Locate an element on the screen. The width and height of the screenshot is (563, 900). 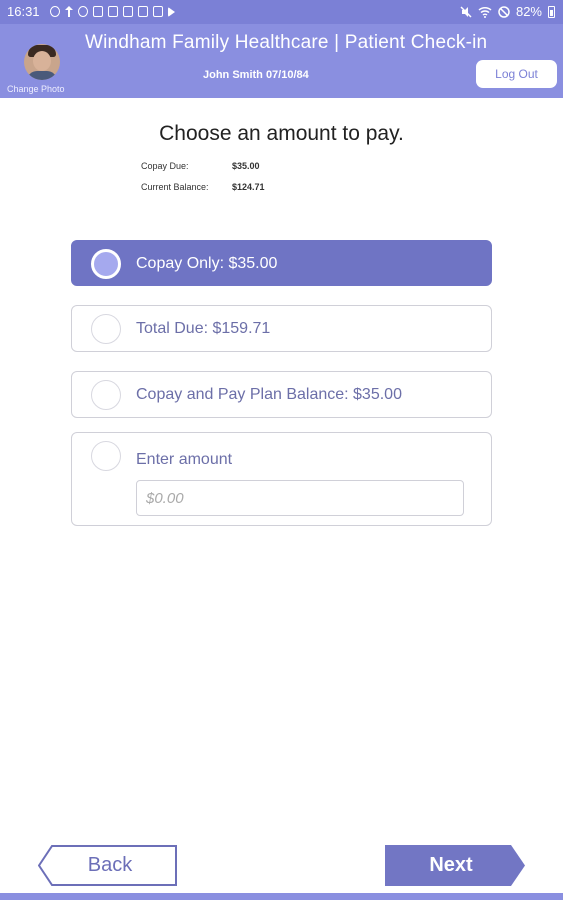
bottom-bar is located at coordinates (281, 896).